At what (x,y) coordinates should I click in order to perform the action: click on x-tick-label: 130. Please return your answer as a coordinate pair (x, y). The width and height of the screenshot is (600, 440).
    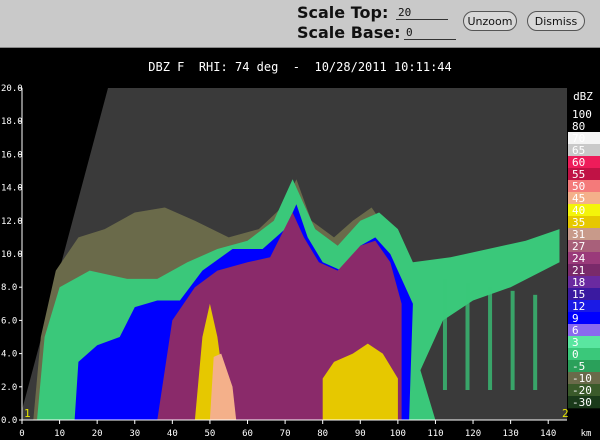
    Looking at the image, I should click on (510, 434).